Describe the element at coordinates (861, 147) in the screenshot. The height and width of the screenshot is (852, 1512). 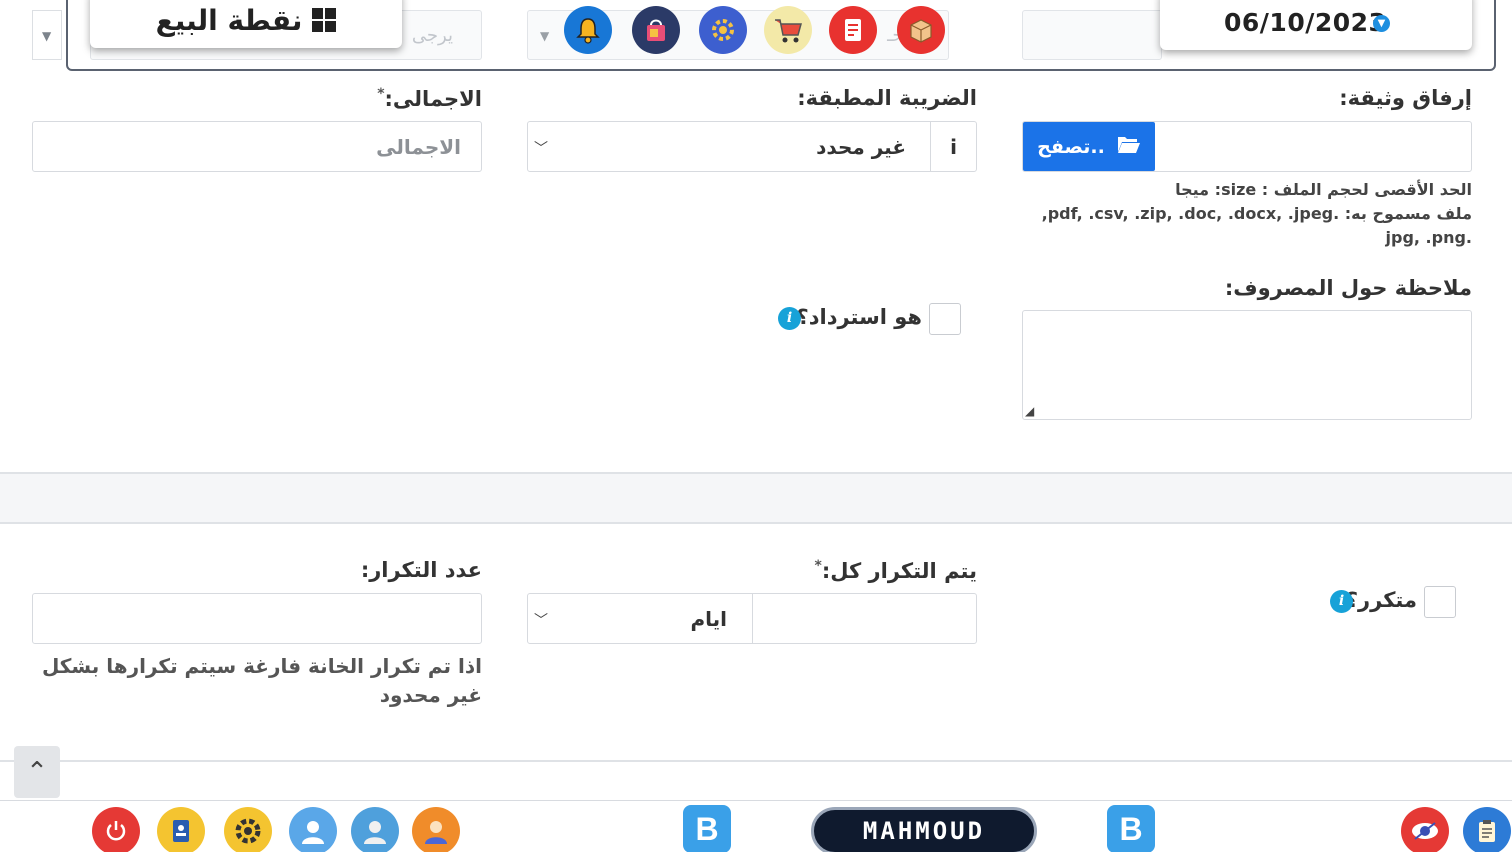
I see `tax-select-value: غير محدد` at that location.